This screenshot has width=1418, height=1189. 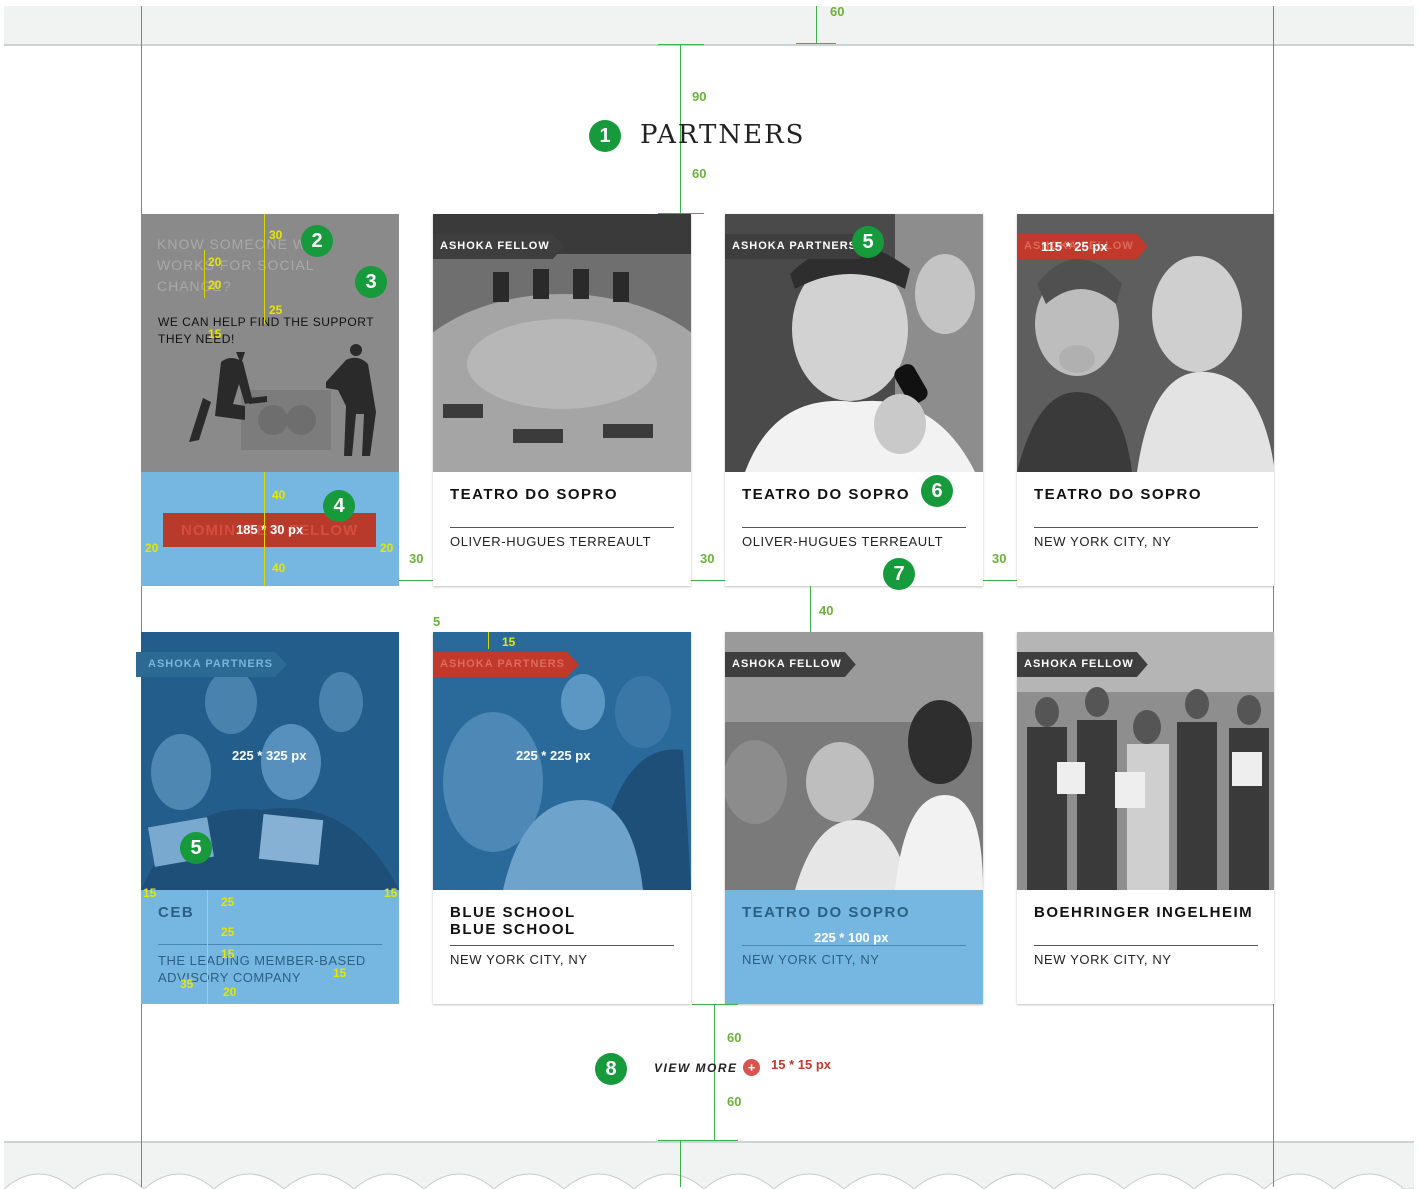 I want to click on promo-dim-15: 15, so click(x=215, y=334).